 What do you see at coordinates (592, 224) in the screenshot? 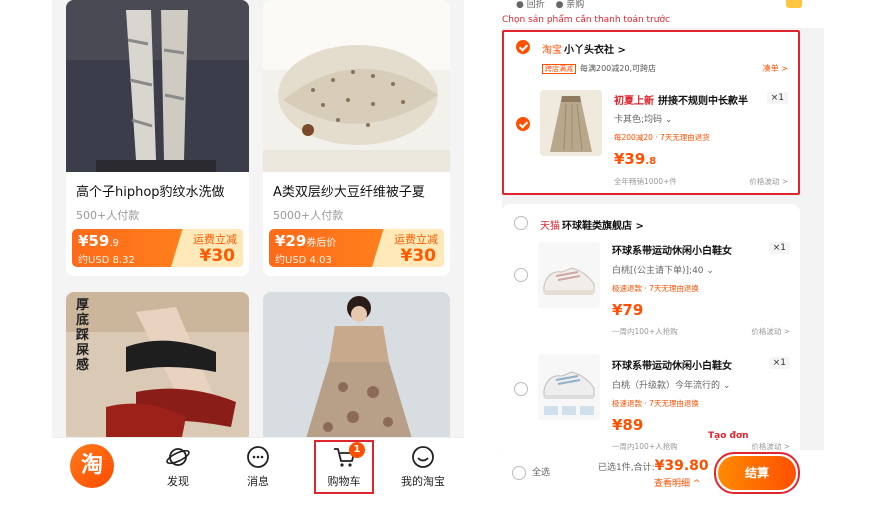
I see `shop-name: 天猫 环球鞋类旗舰店 >` at bounding box center [592, 224].